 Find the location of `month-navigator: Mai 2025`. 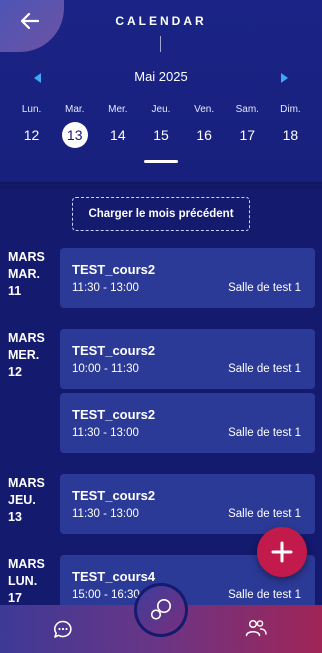

month-navigator: Mai 2025 is located at coordinates (161, 78).